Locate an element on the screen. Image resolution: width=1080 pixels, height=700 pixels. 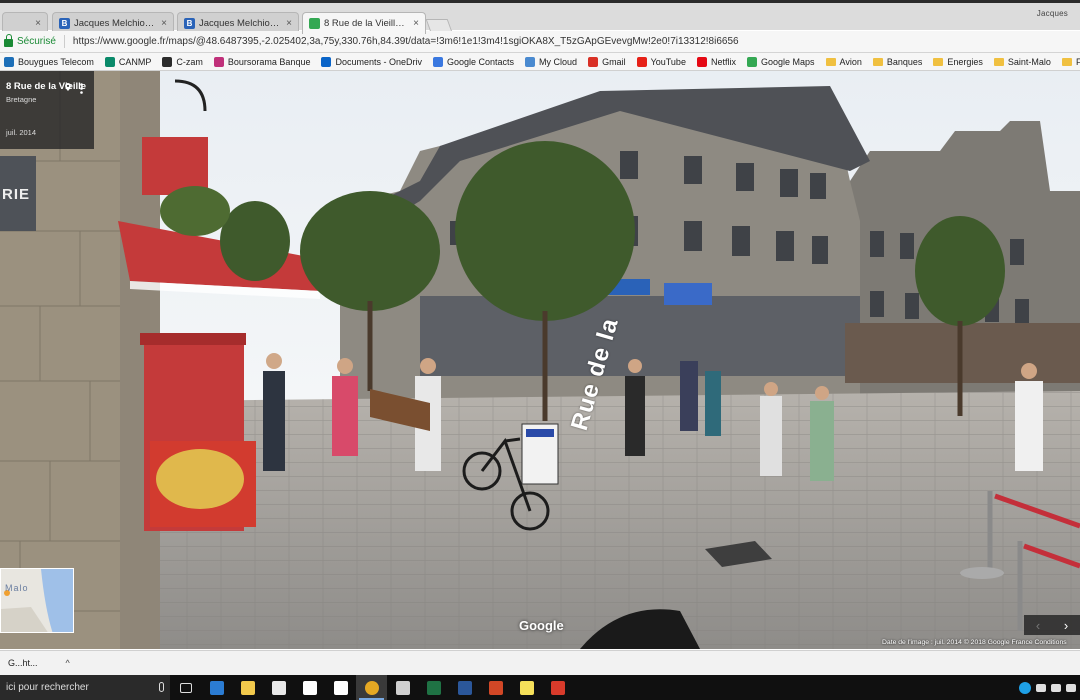
bookmark-8: YouTube is located at coordinates (661, 61).